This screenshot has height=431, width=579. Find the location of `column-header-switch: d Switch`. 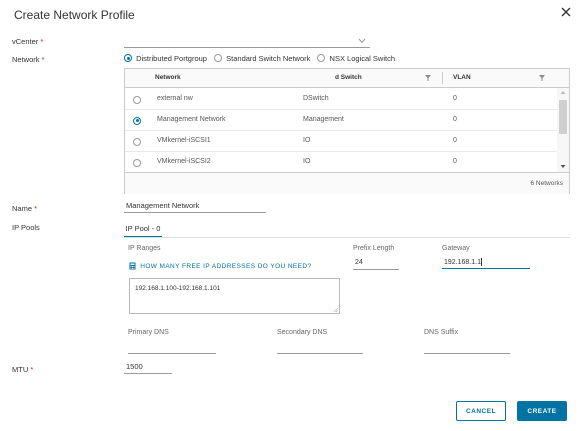

column-header-switch: d Switch is located at coordinates (348, 77).